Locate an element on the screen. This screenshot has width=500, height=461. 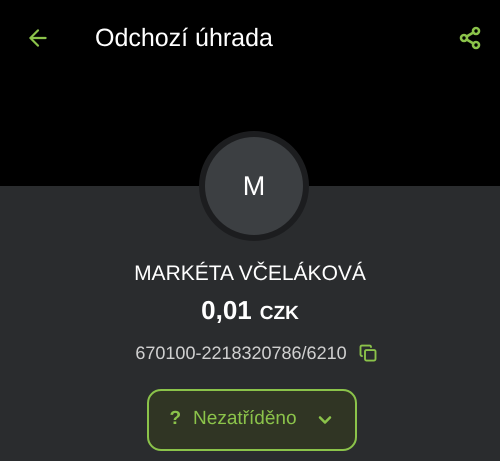
currency: CZK is located at coordinates (279, 314).